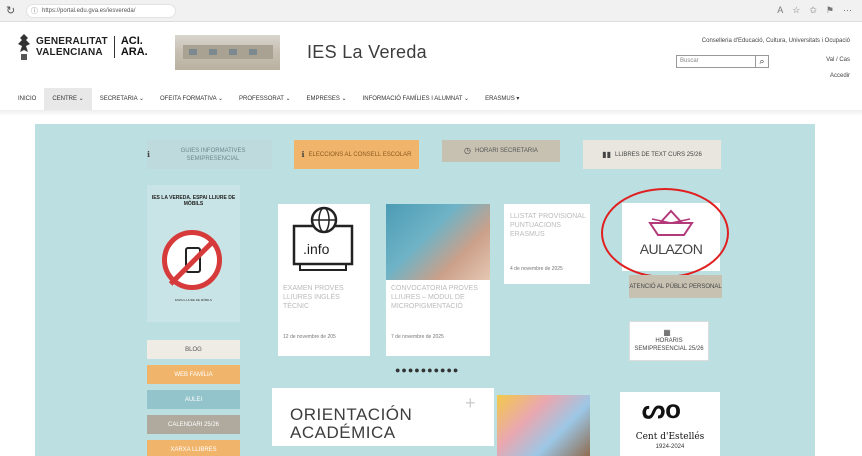 This screenshot has height=456, width=862. I want to click on browser-actions: A ☆ ✩ ⚑ ⋯, so click(814, 10).